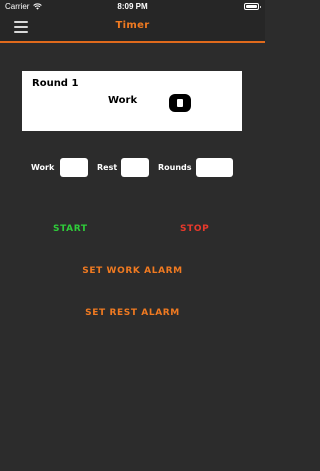 The width and height of the screenshot is (320, 471). Describe the element at coordinates (123, 100) in the screenshot. I see `phase-label: Work` at that location.